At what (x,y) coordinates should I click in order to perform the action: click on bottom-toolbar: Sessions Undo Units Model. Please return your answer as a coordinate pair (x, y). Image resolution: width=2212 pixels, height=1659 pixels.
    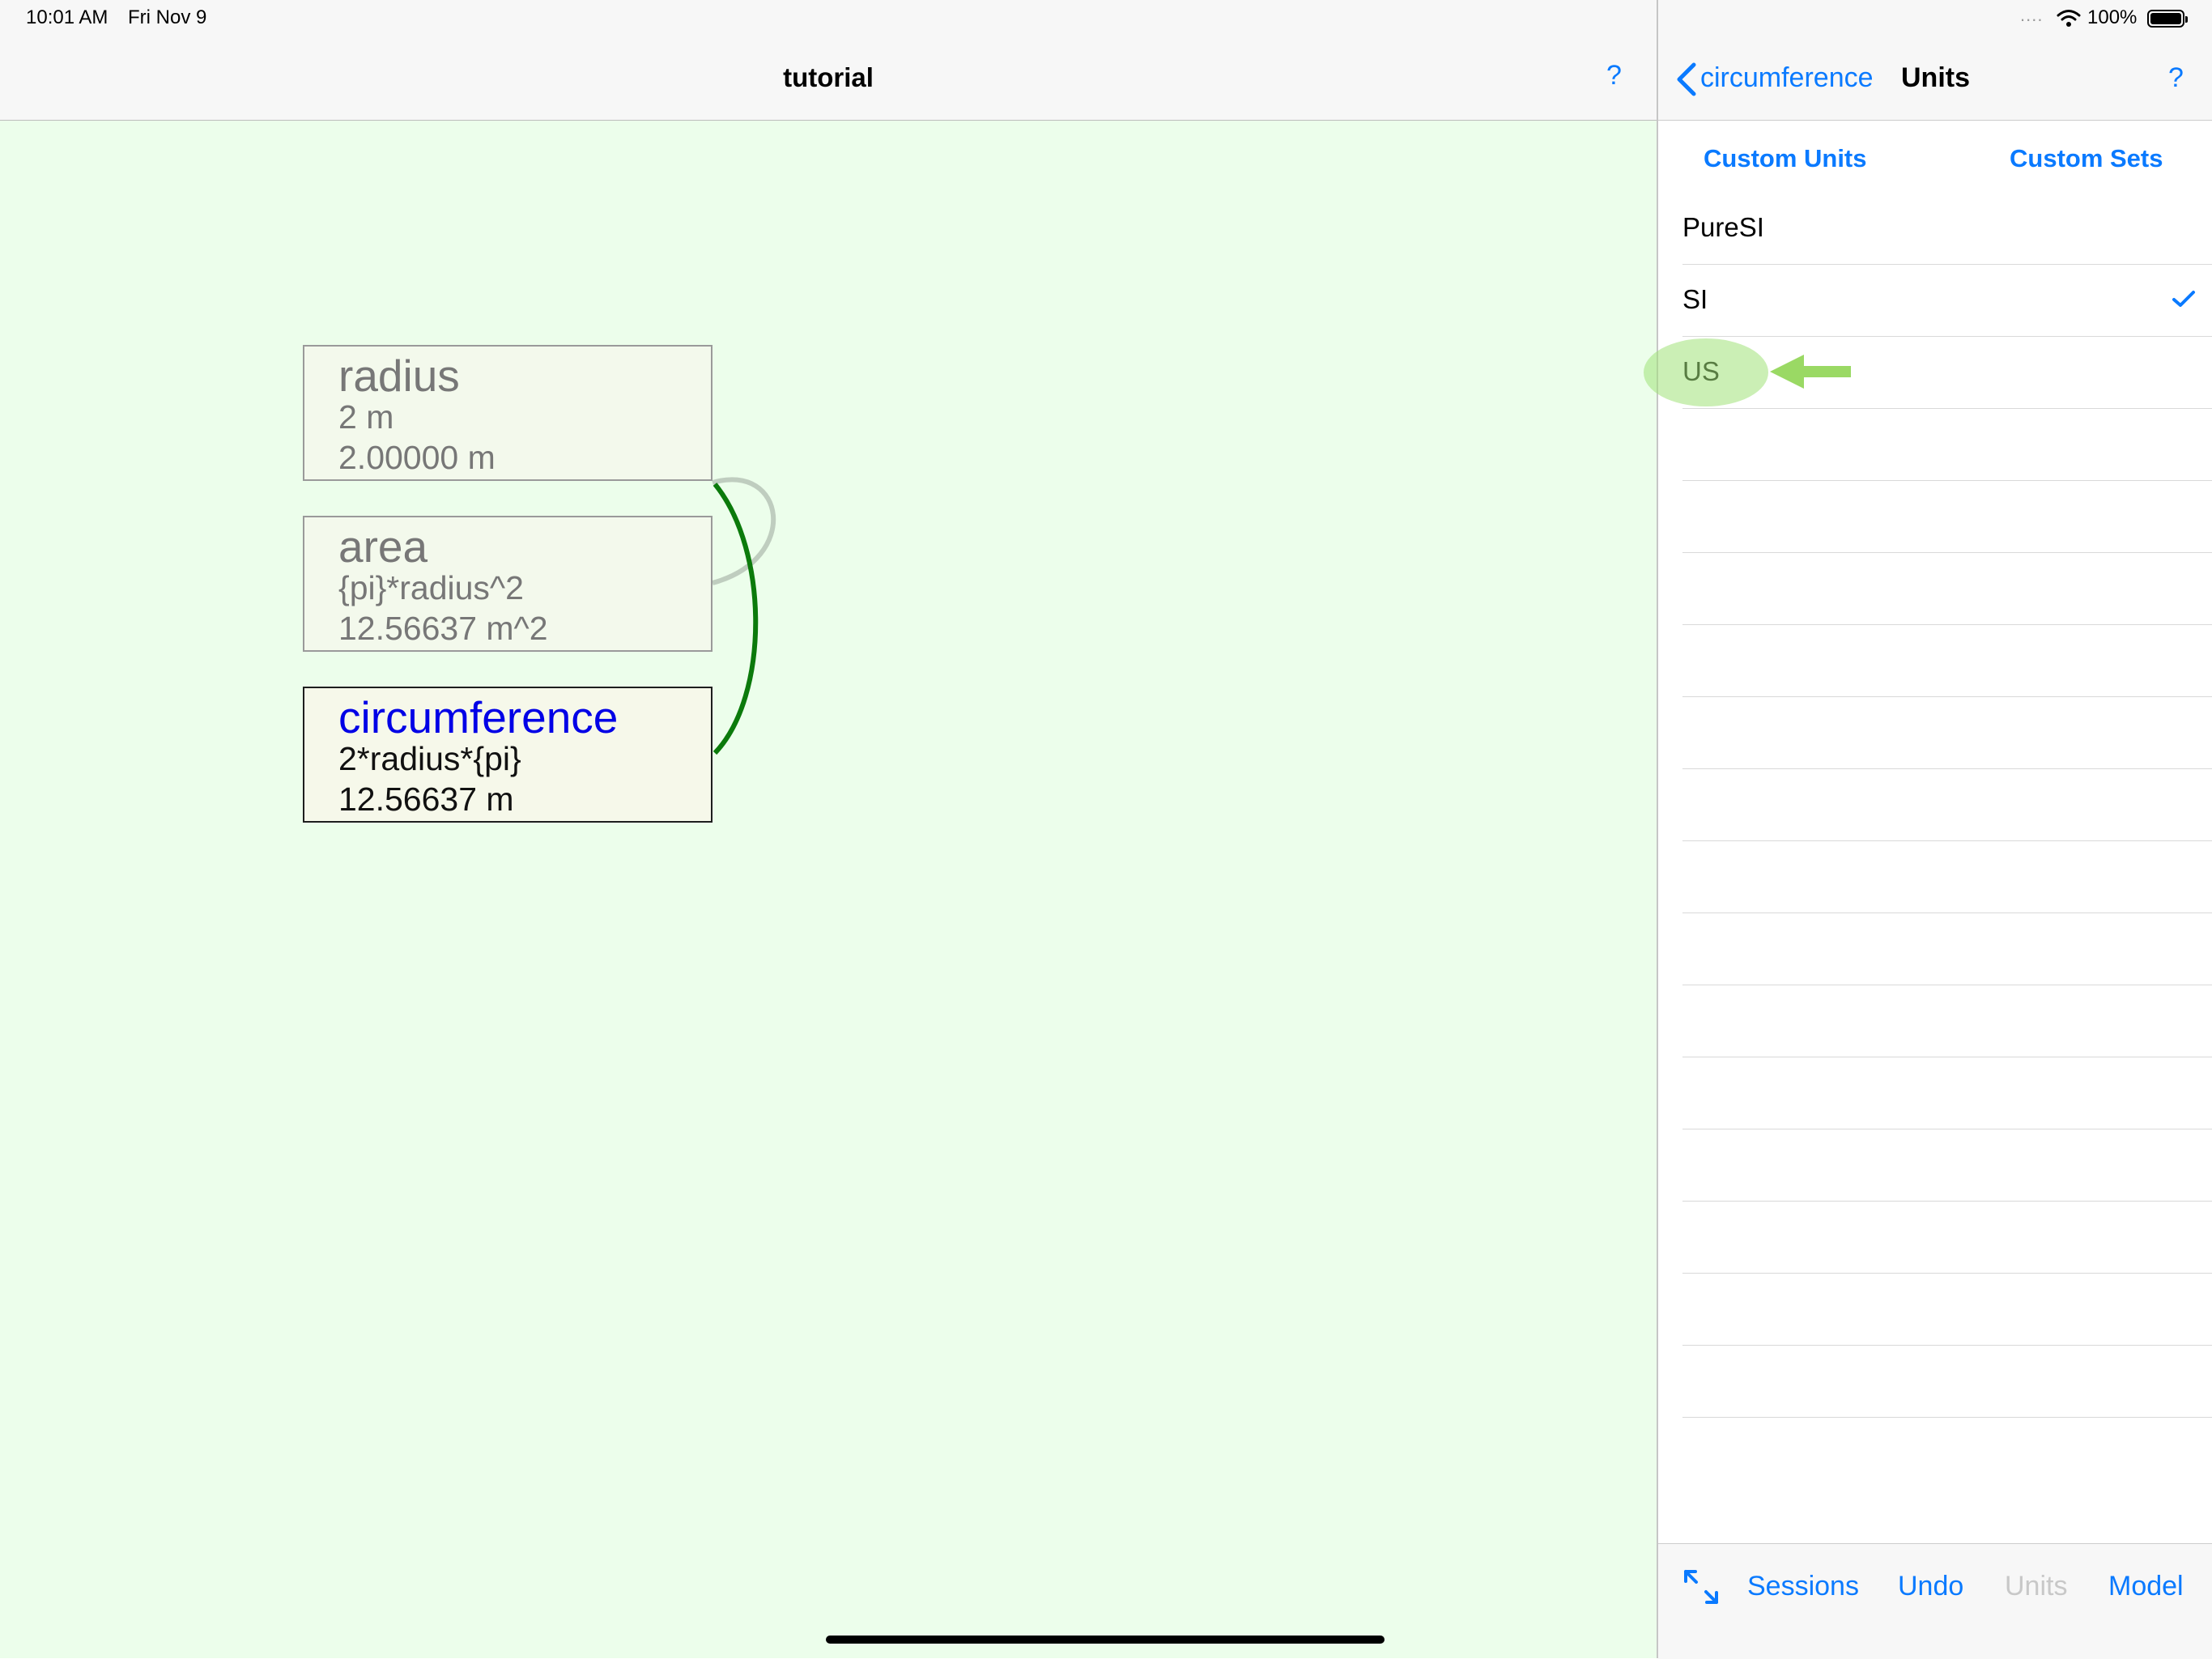
    Looking at the image, I should click on (1935, 1601).